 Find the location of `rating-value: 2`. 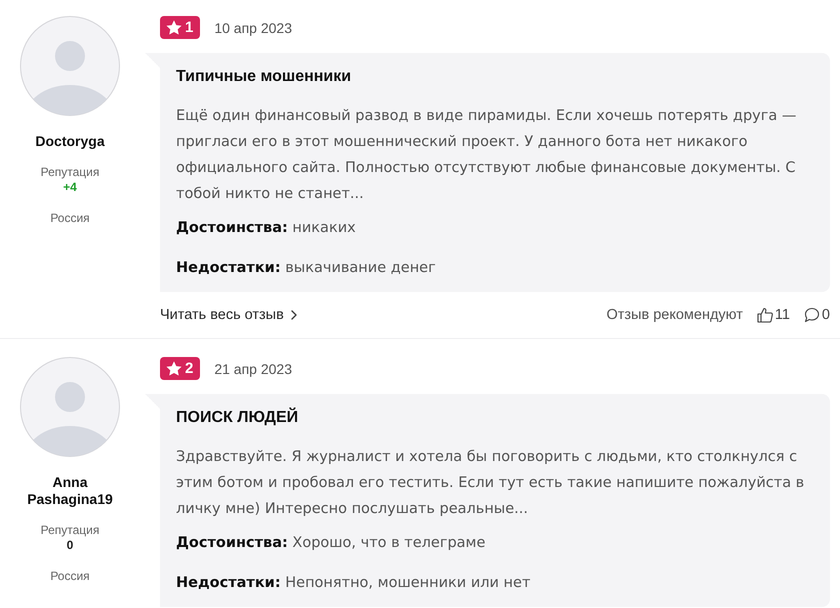

rating-value: 2 is located at coordinates (189, 369).